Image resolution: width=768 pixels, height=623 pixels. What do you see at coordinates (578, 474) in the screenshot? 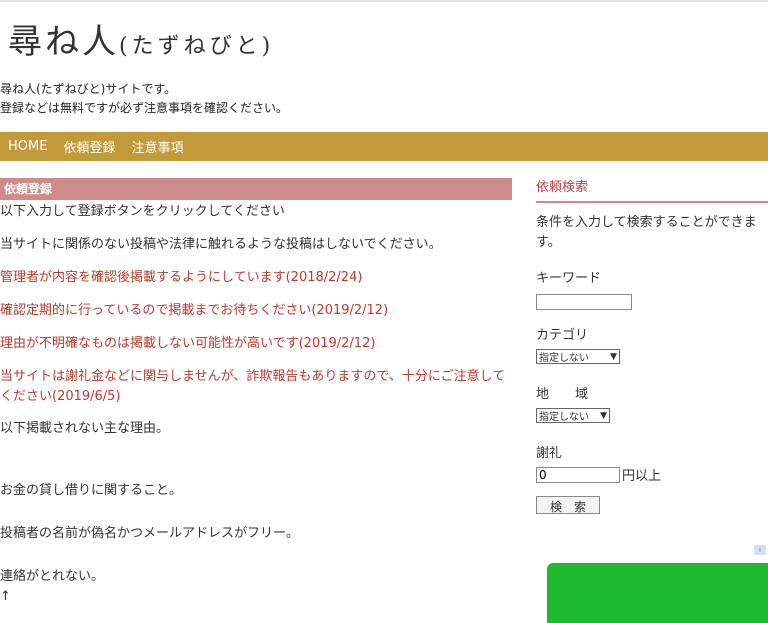
I see `reward-input` at bounding box center [578, 474].